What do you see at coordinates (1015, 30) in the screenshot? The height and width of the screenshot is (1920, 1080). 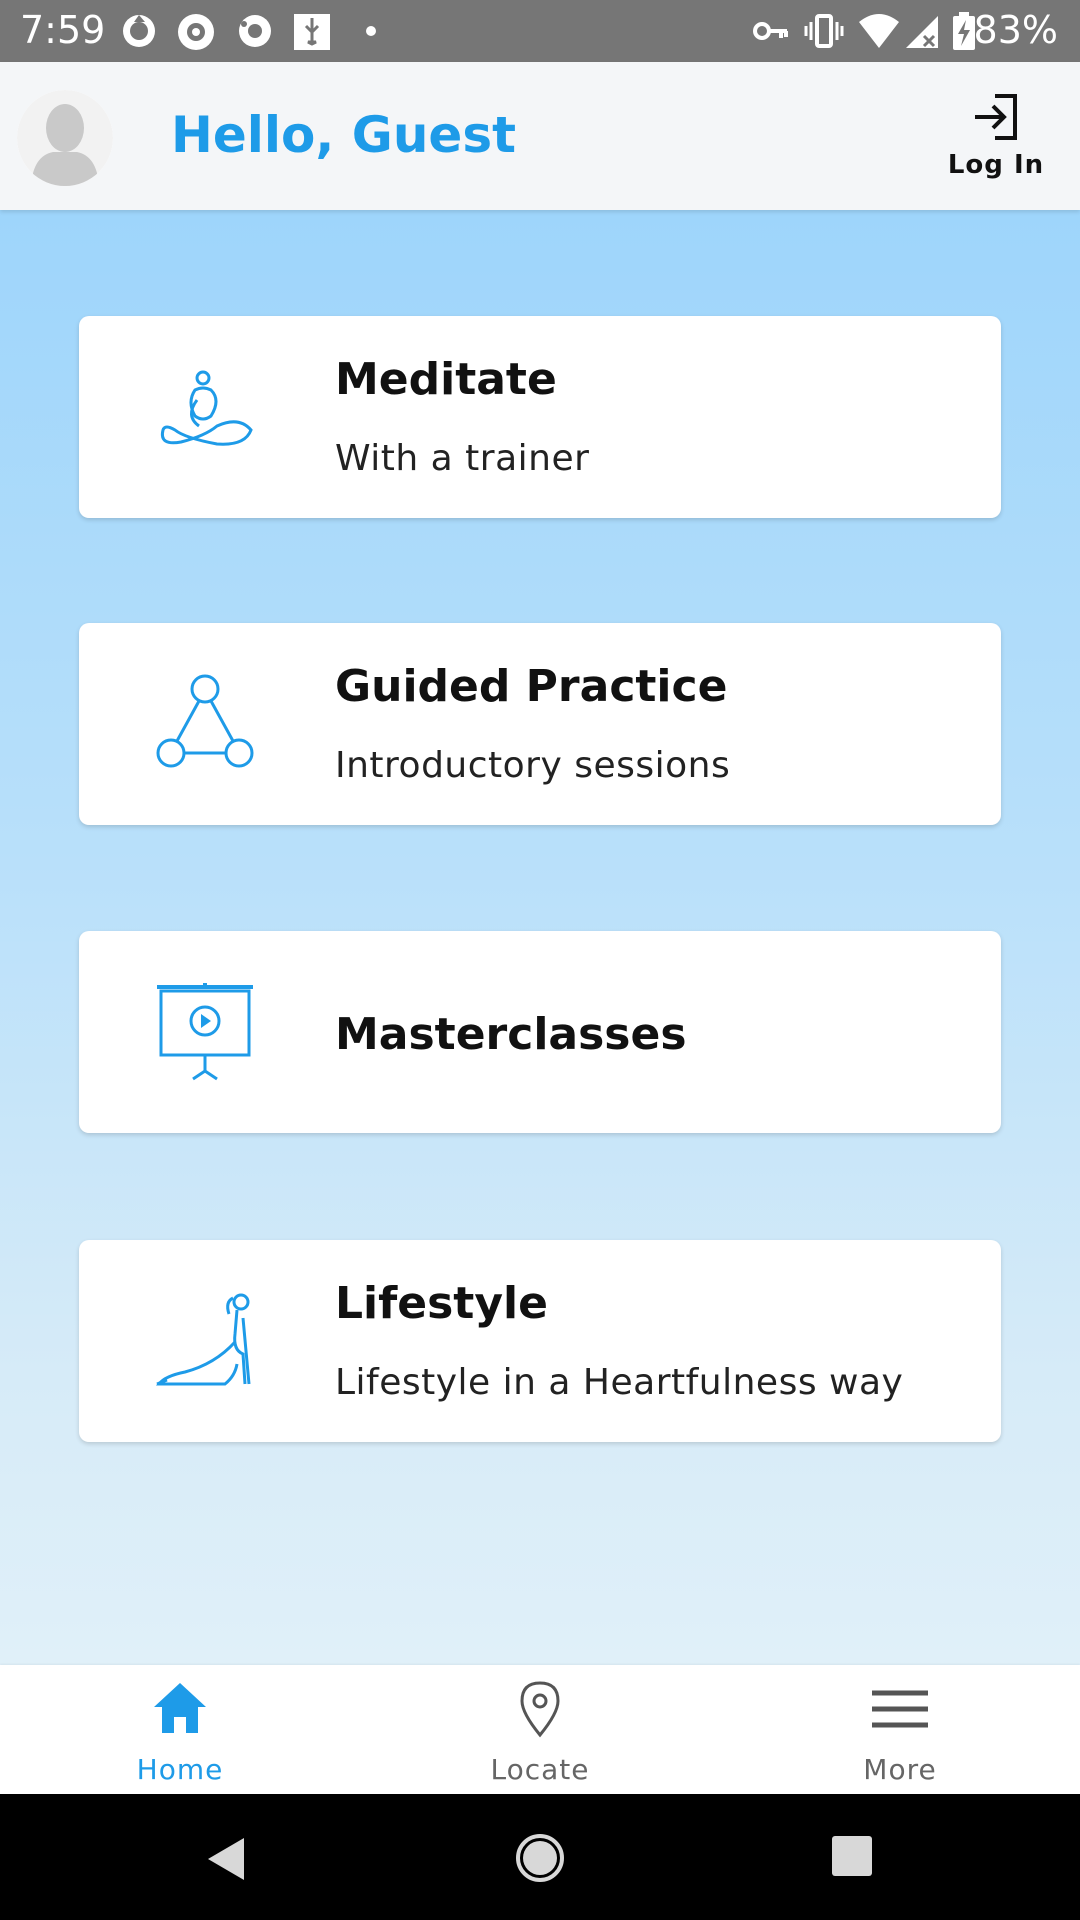 I see `battery-percent: 83%` at bounding box center [1015, 30].